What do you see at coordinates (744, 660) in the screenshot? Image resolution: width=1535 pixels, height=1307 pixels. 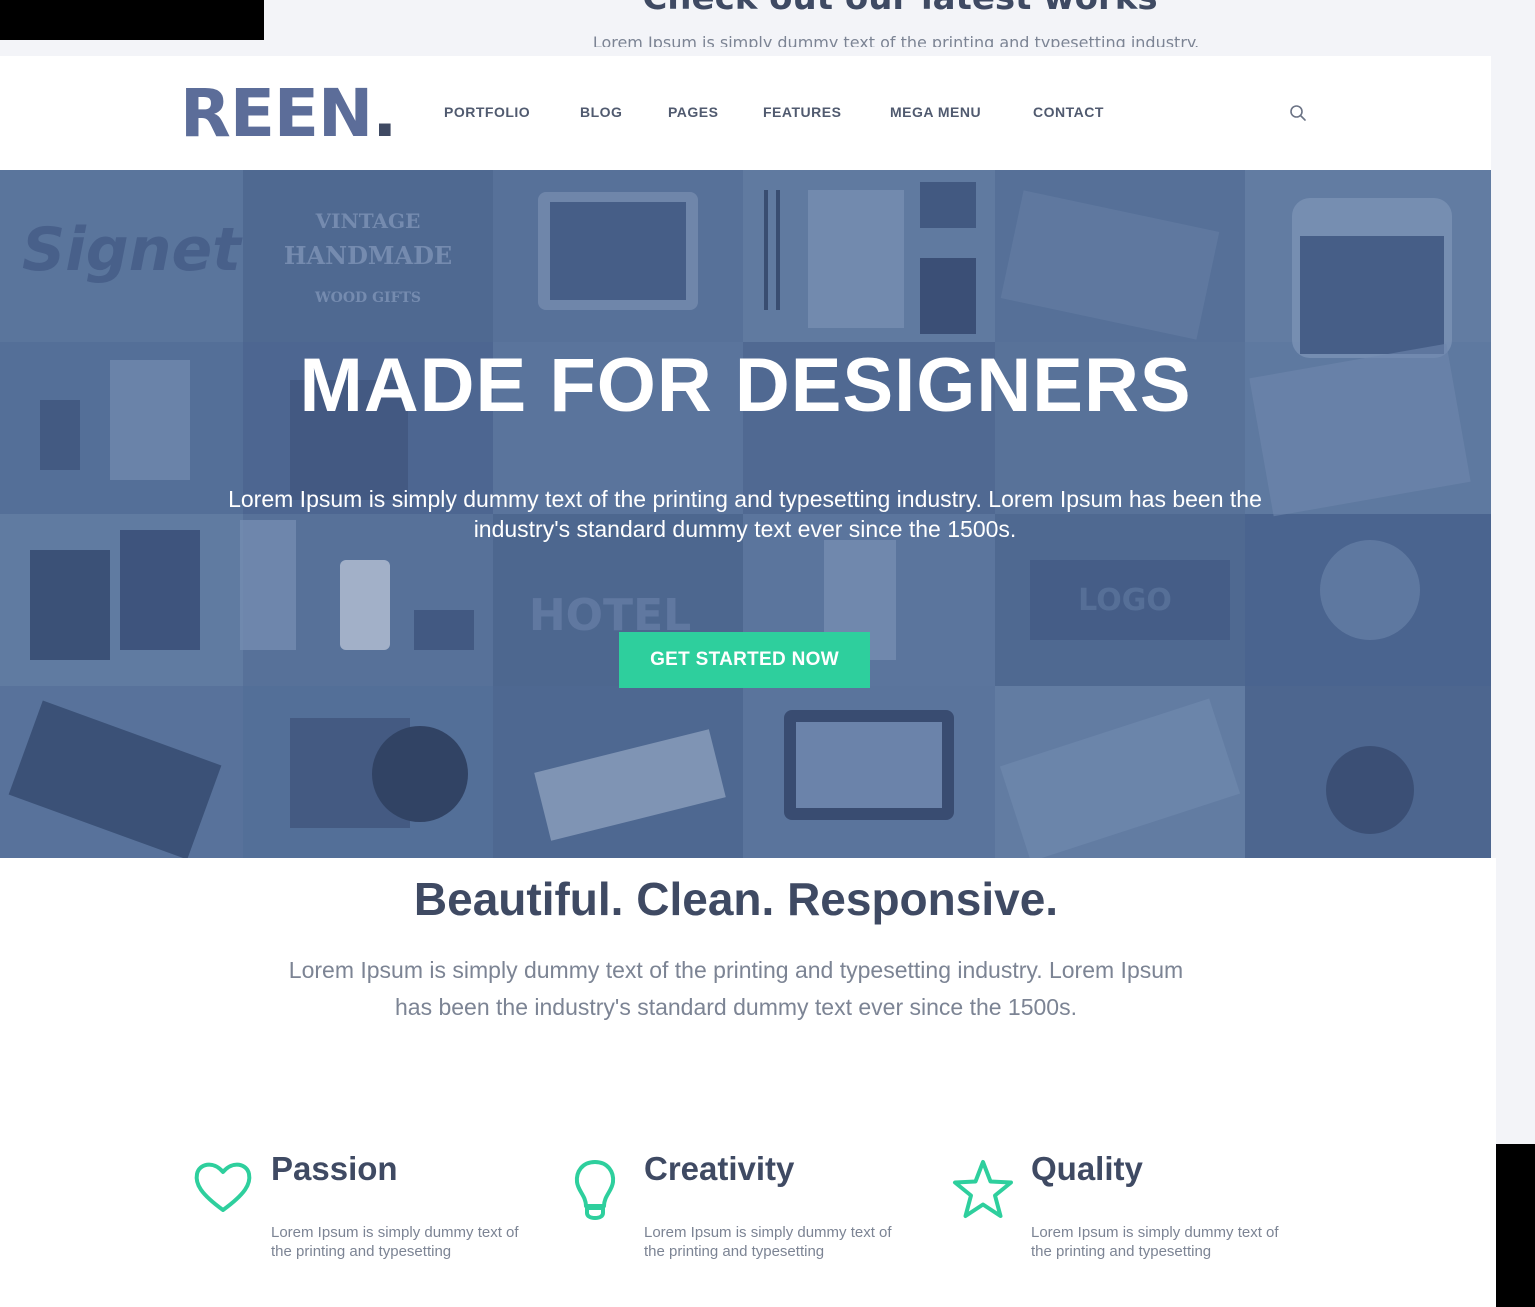 I see `get-started-button: GET STARTED NOW` at bounding box center [744, 660].